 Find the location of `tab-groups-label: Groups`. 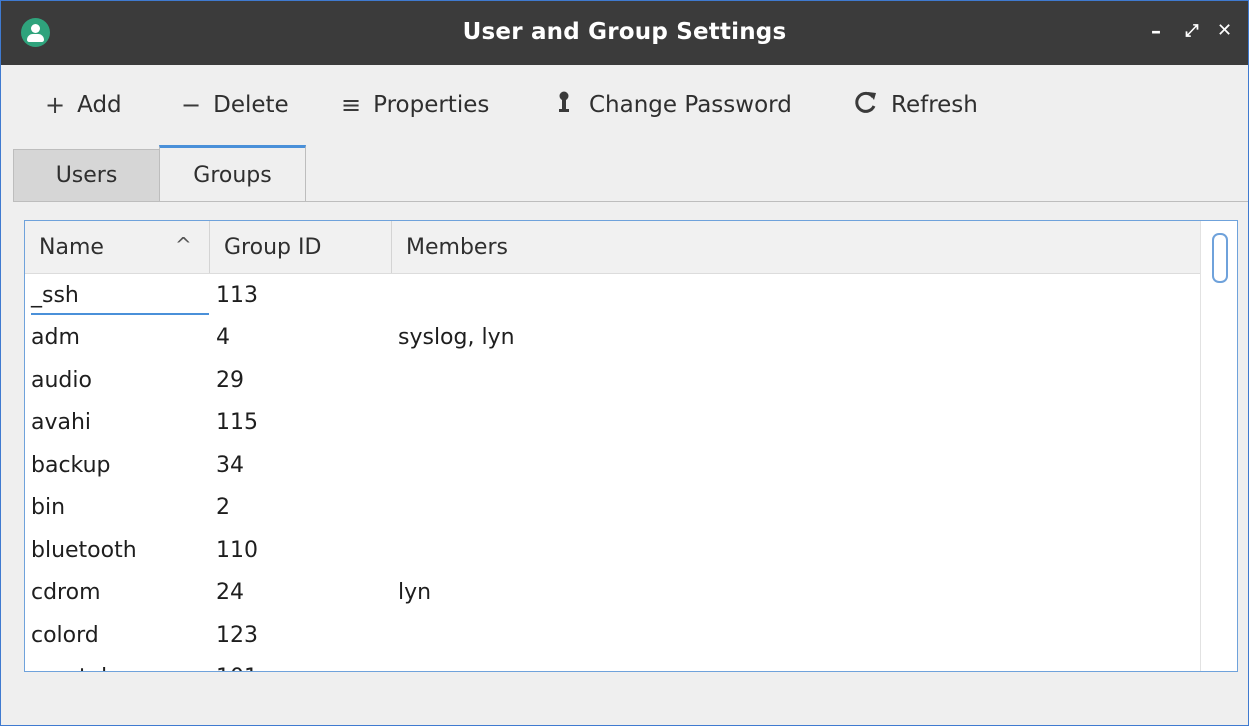

tab-groups-label: Groups is located at coordinates (232, 175).